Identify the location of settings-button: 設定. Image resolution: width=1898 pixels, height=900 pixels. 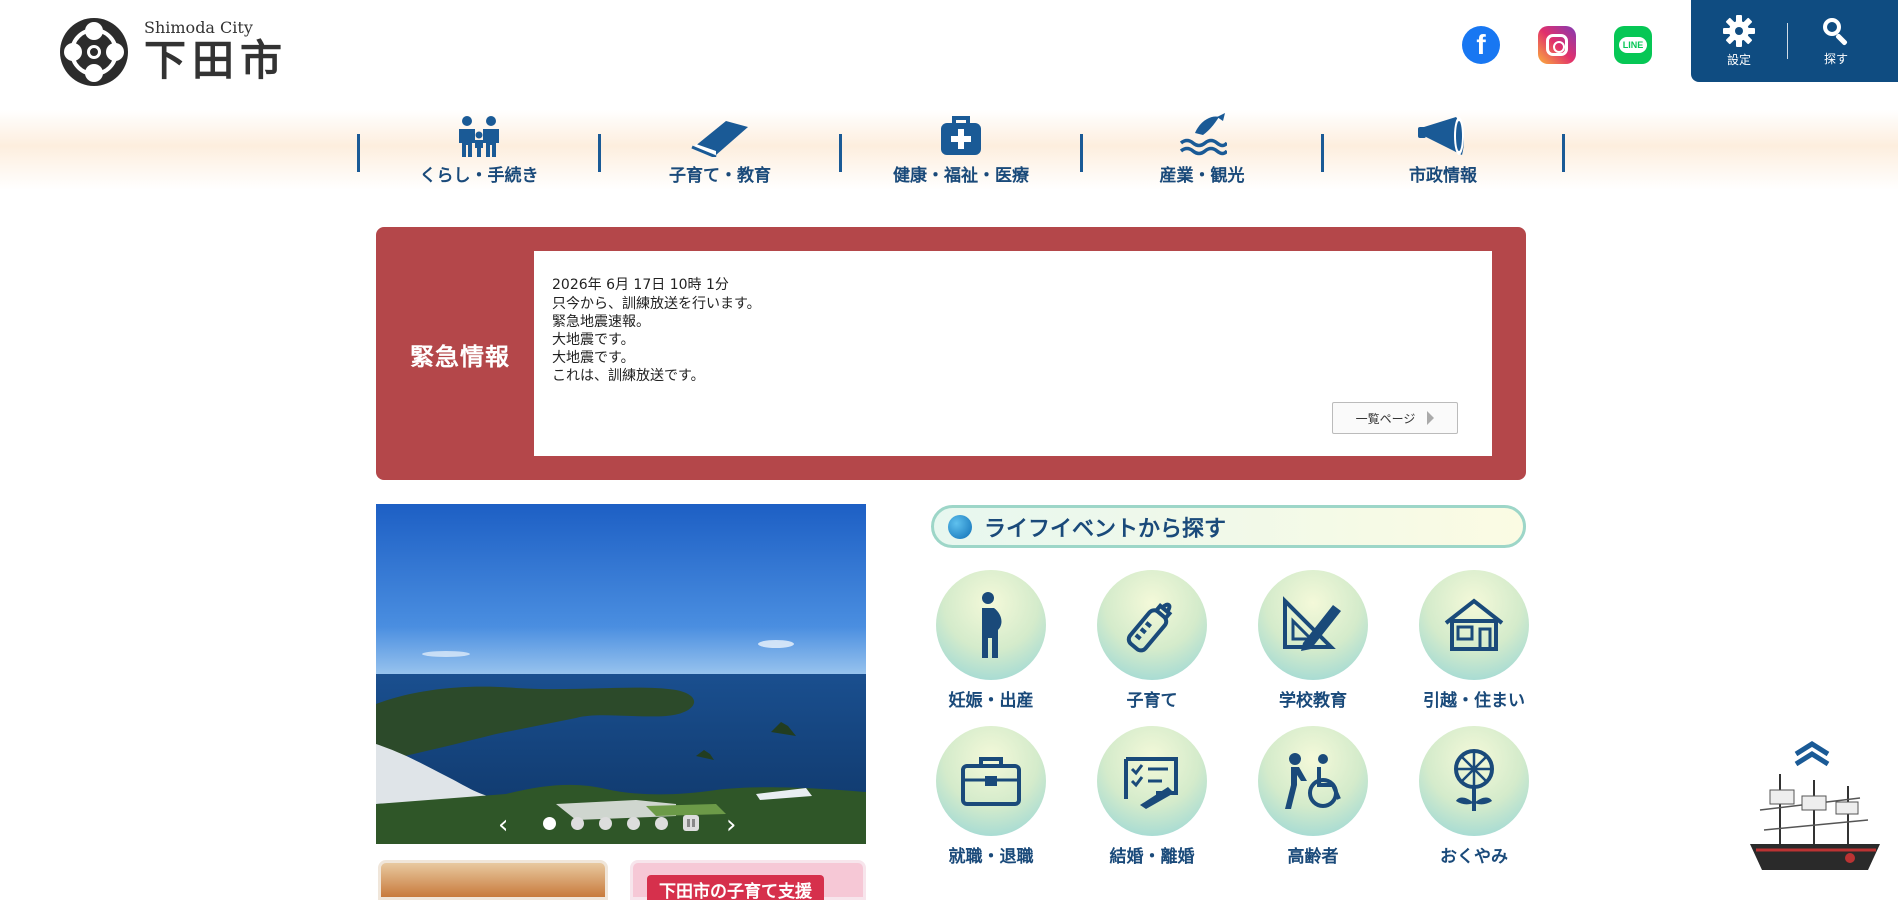
(1739, 41).